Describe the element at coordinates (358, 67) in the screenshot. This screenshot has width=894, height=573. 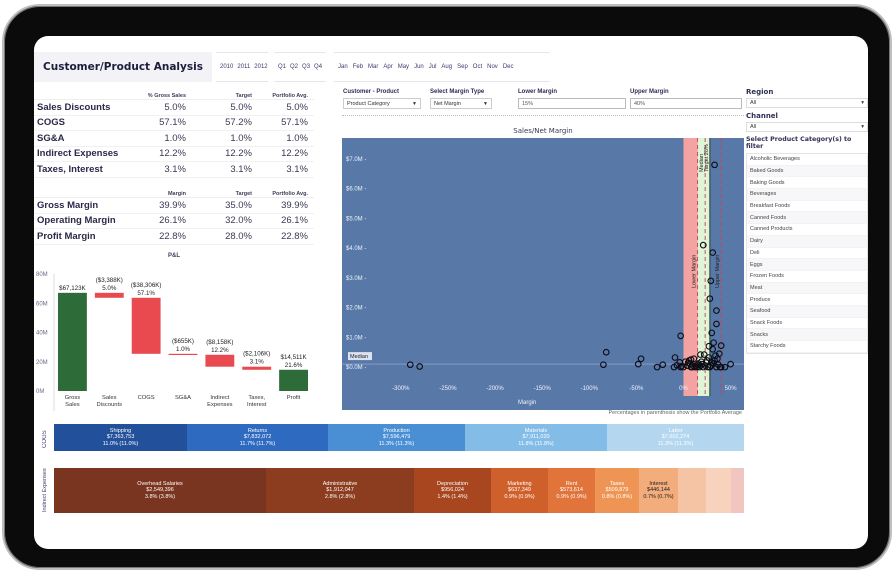
I see `month-option: Feb` at that location.